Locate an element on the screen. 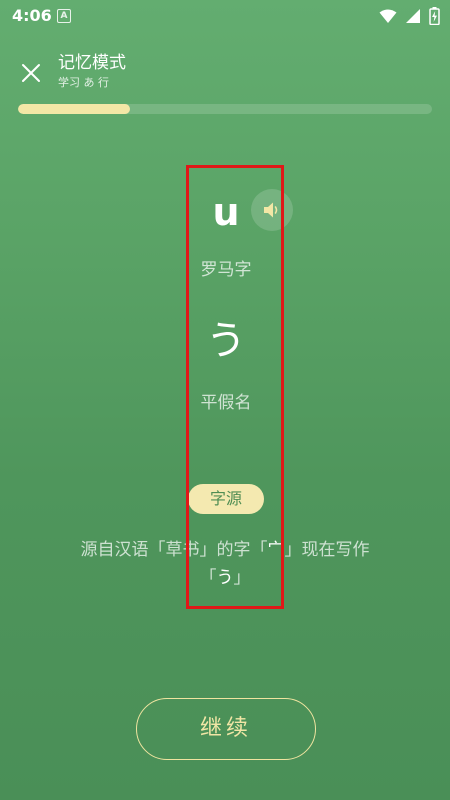 This screenshot has width=450, height=800. battery-icon is located at coordinates (434, 16).